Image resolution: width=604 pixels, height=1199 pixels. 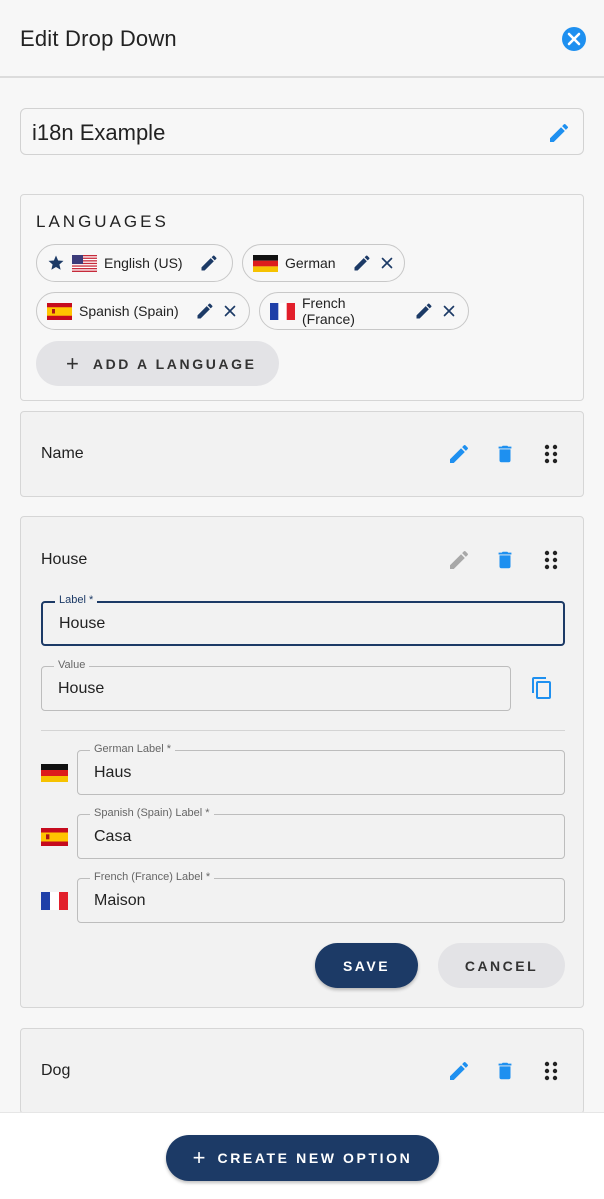 I want to click on value-field-legend: Value, so click(x=72, y=665).